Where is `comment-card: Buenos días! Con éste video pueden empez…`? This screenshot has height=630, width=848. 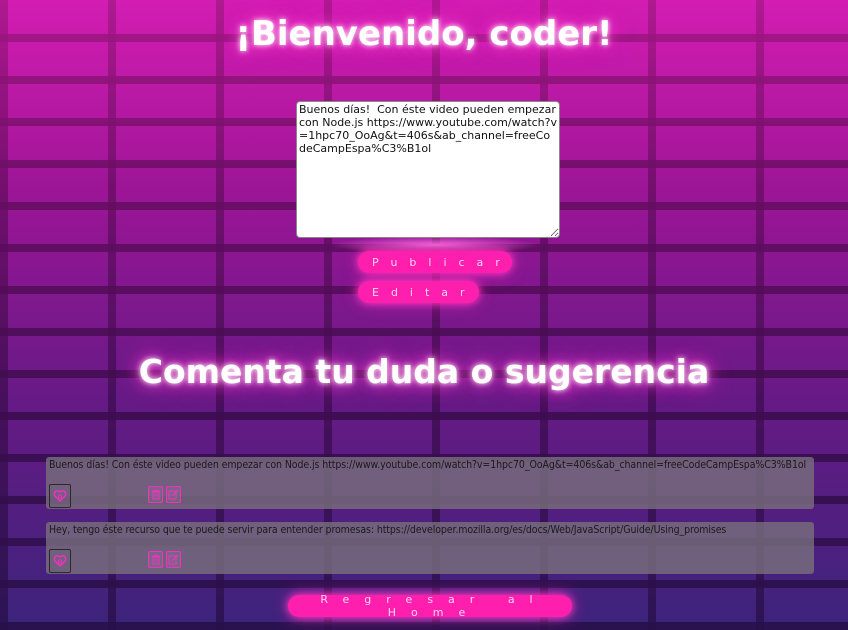
comment-card: Buenos días! Con éste video pueden empez… is located at coordinates (430, 483).